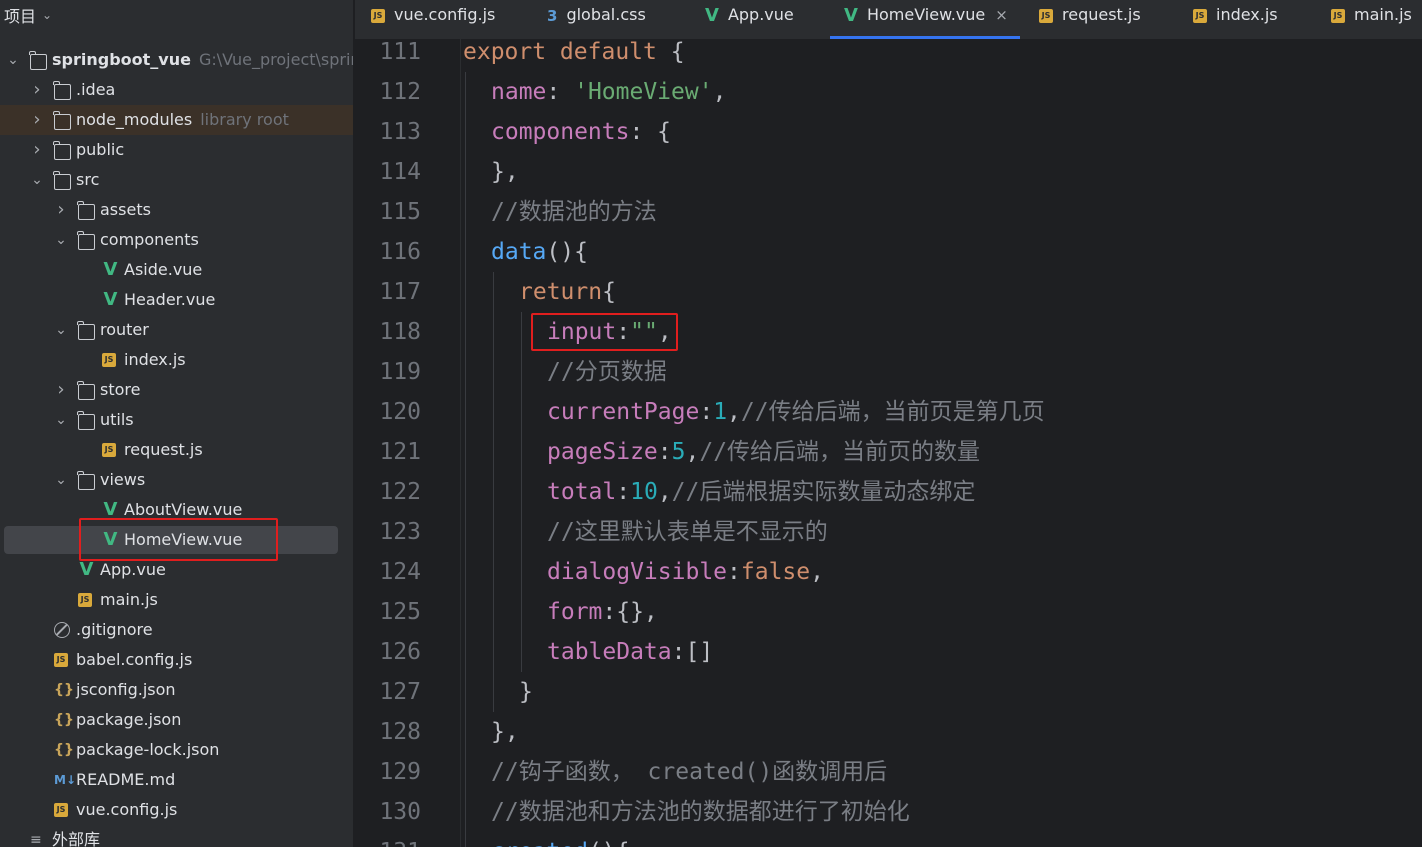 This screenshot has width=1422, height=847. Describe the element at coordinates (176, 420) in the screenshot. I see `tree-item-utils: ⌄ utils` at that location.